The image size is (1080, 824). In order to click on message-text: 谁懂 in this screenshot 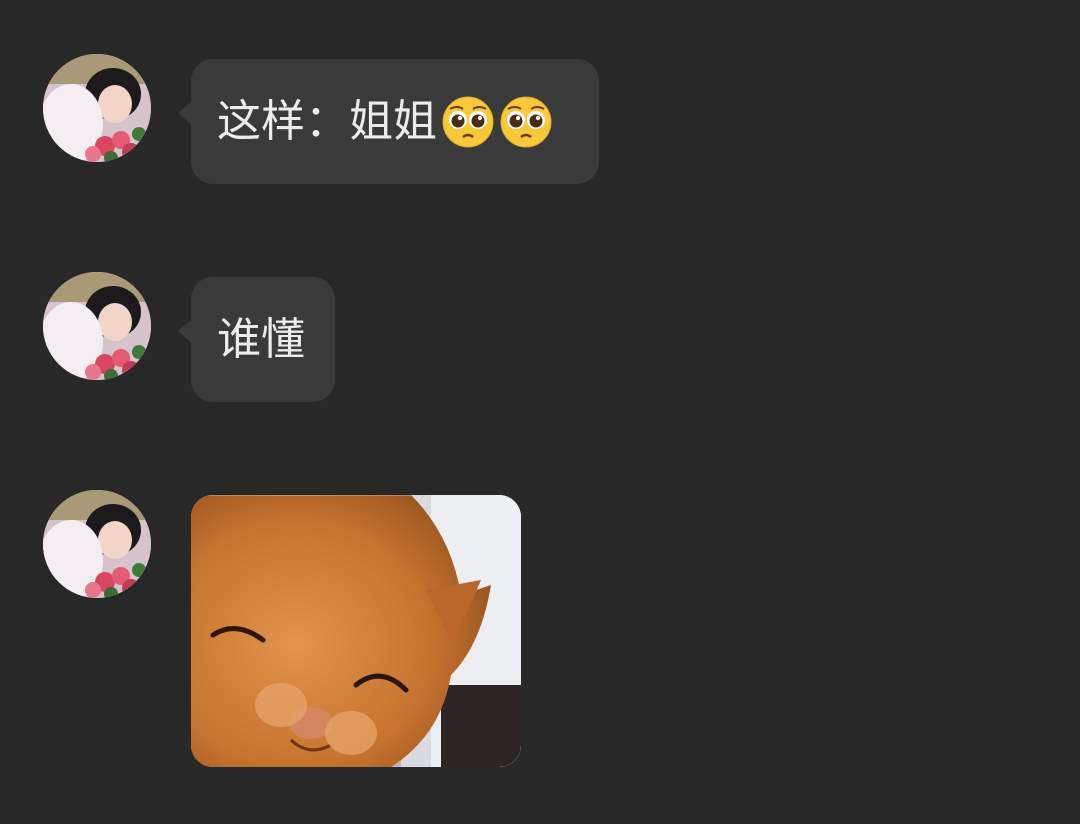, I will do `click(261, 339)`.